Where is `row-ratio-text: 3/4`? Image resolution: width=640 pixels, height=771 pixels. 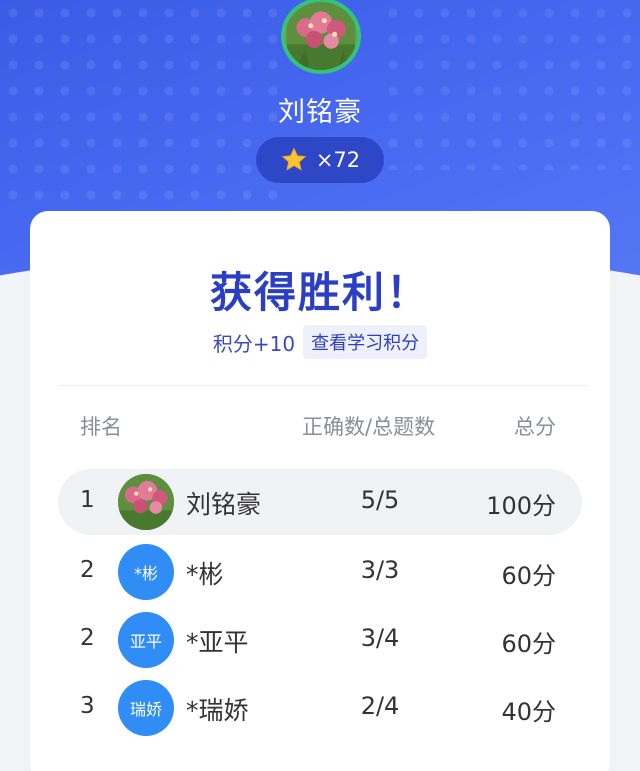
row-ratio-text: 3/4 is located at coordinates (380, 638).